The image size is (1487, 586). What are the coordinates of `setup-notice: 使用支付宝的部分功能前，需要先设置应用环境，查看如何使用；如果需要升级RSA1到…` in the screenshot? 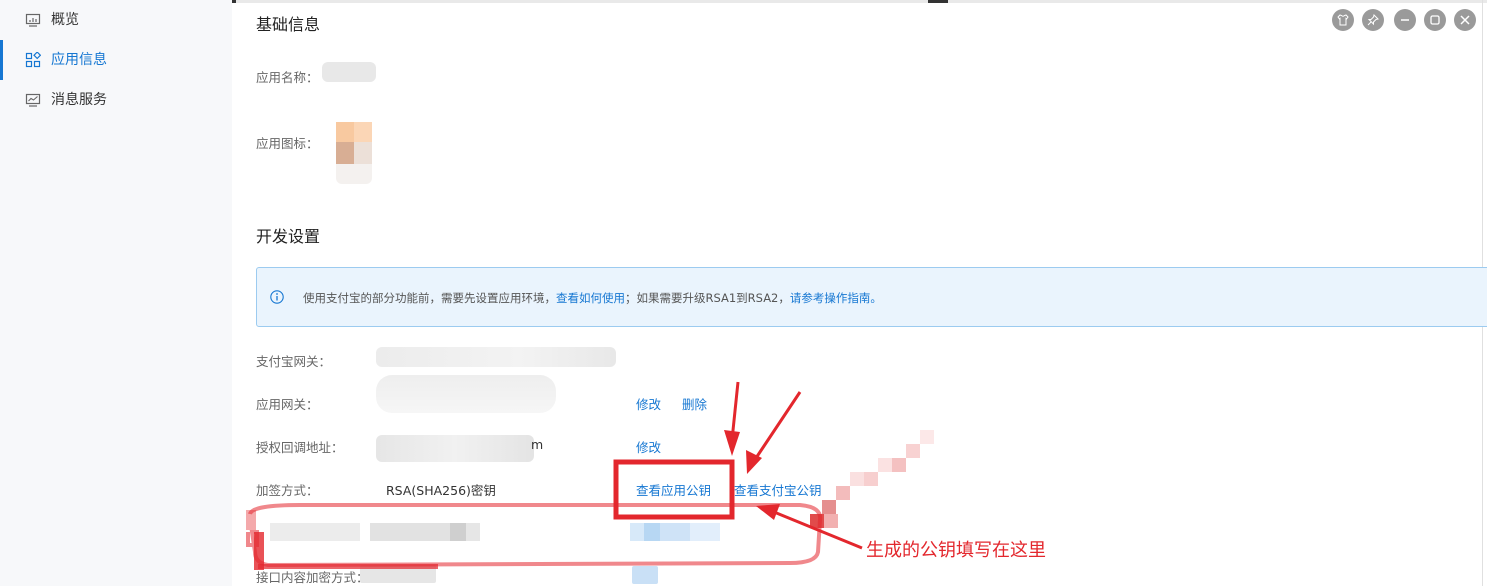 It's located at (871, 297).